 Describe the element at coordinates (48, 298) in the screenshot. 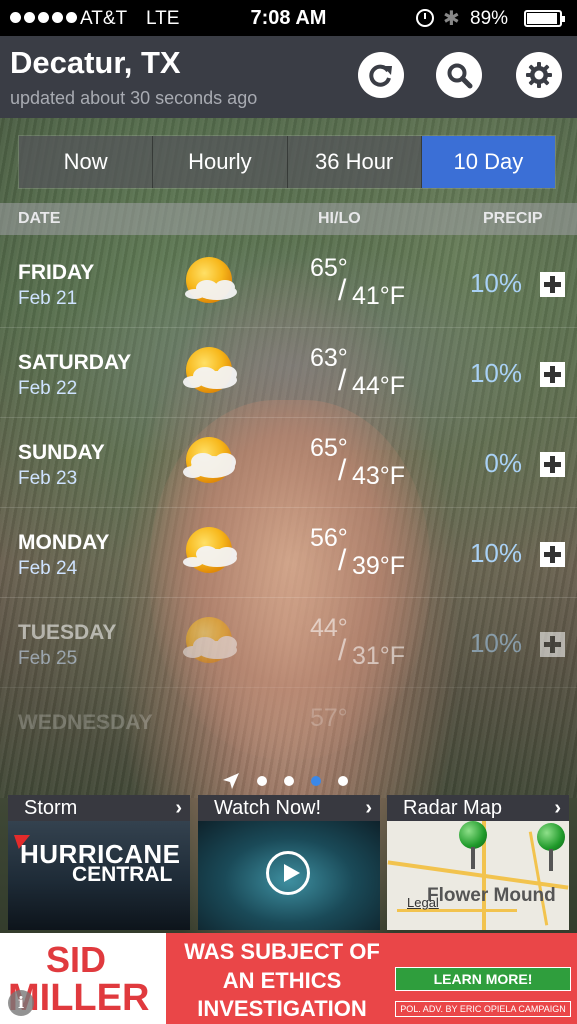

I see `forecast-date: Feb 21` at that location.